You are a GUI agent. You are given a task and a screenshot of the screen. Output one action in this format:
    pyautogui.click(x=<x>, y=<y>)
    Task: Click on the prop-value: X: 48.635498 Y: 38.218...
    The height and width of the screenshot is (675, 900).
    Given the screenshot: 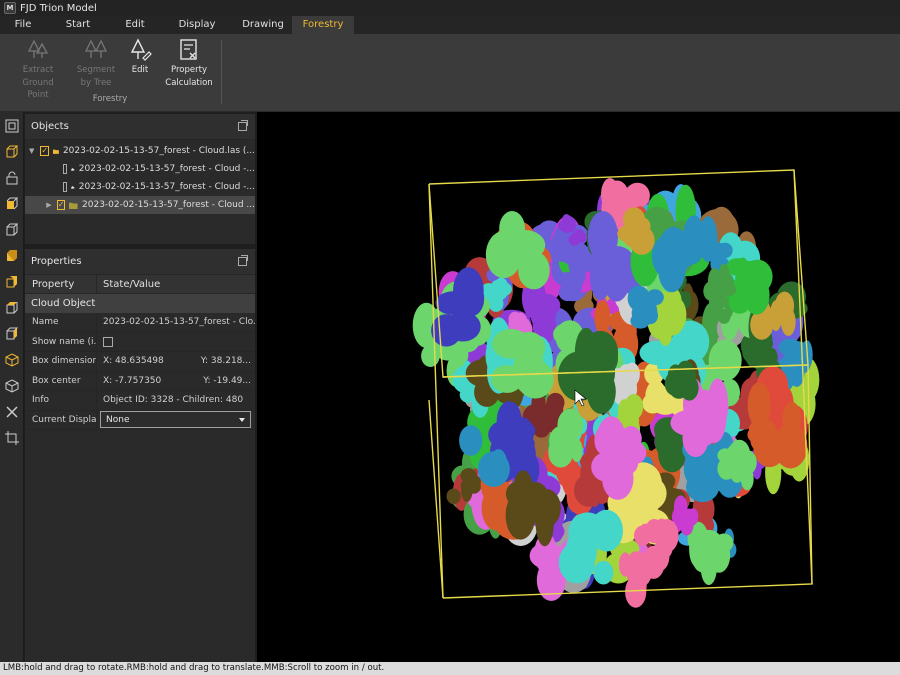 What is the action you would take?
    pyautogui.click(x=175, y=361)
    